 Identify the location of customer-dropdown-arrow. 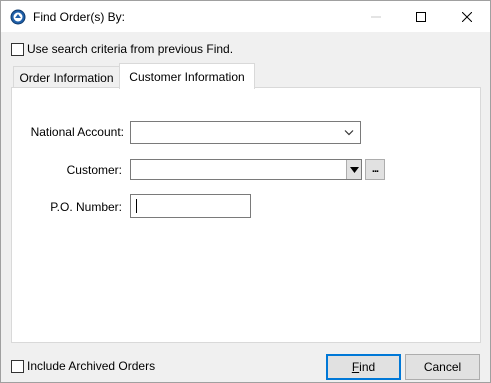
(353, 169).